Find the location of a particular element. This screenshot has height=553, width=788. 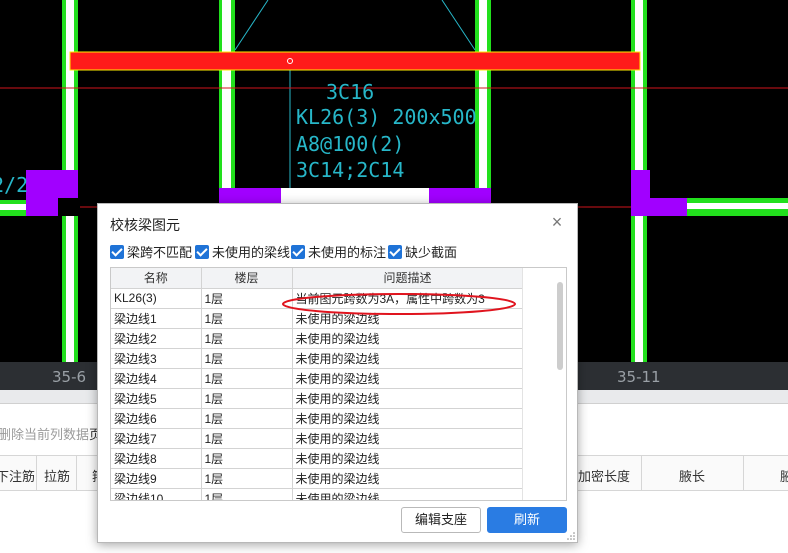

cell-name: 梁边线10 is located at coordinates (156, 494).